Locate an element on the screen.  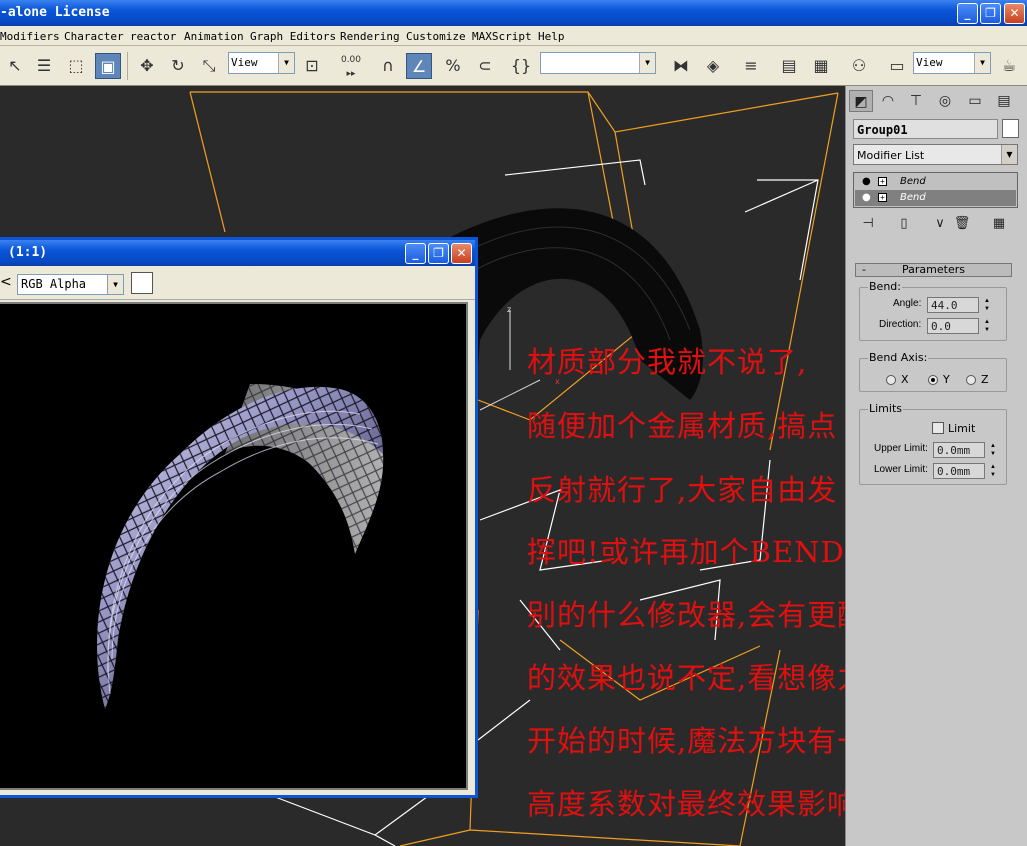
angle-snap-icon: ∠ is located at coordinates (419, 66).